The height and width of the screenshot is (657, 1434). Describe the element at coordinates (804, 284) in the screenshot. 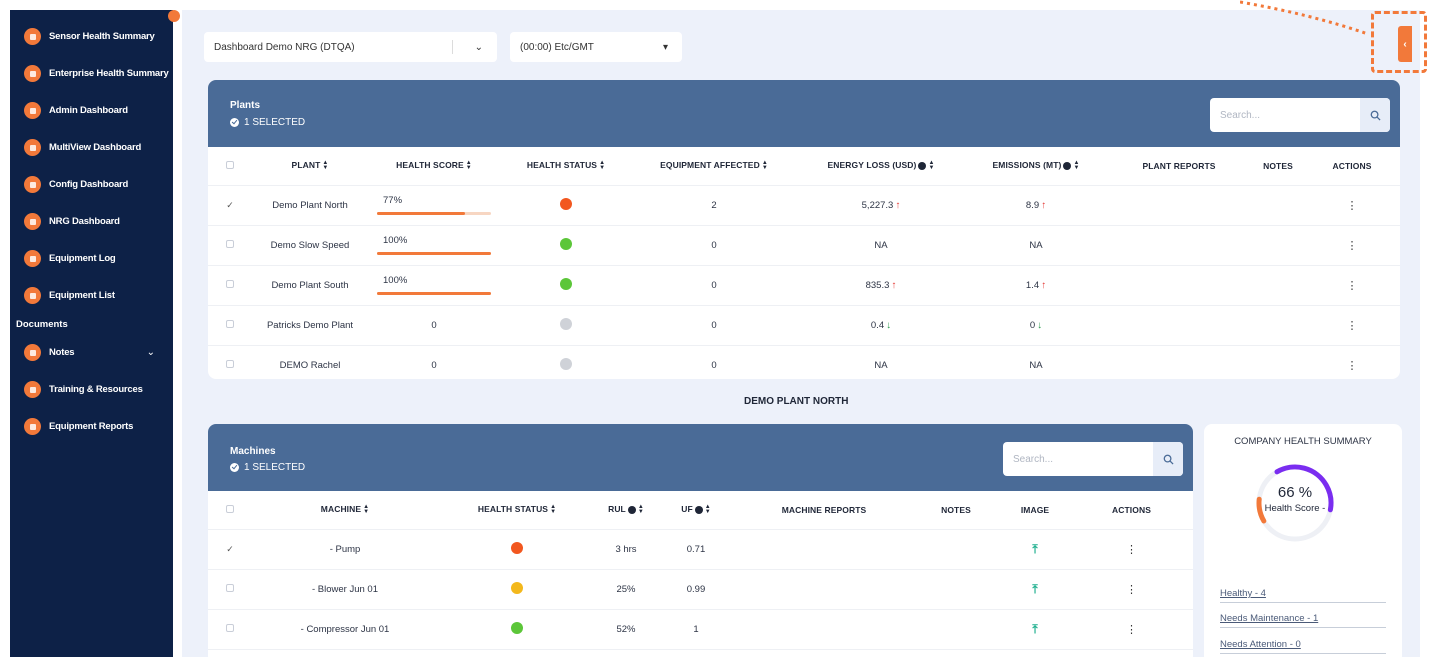

I see `table-row: Demo Plant South 100% 0 835.3 ↑ 1.4 ↑ ⋮` at that location.